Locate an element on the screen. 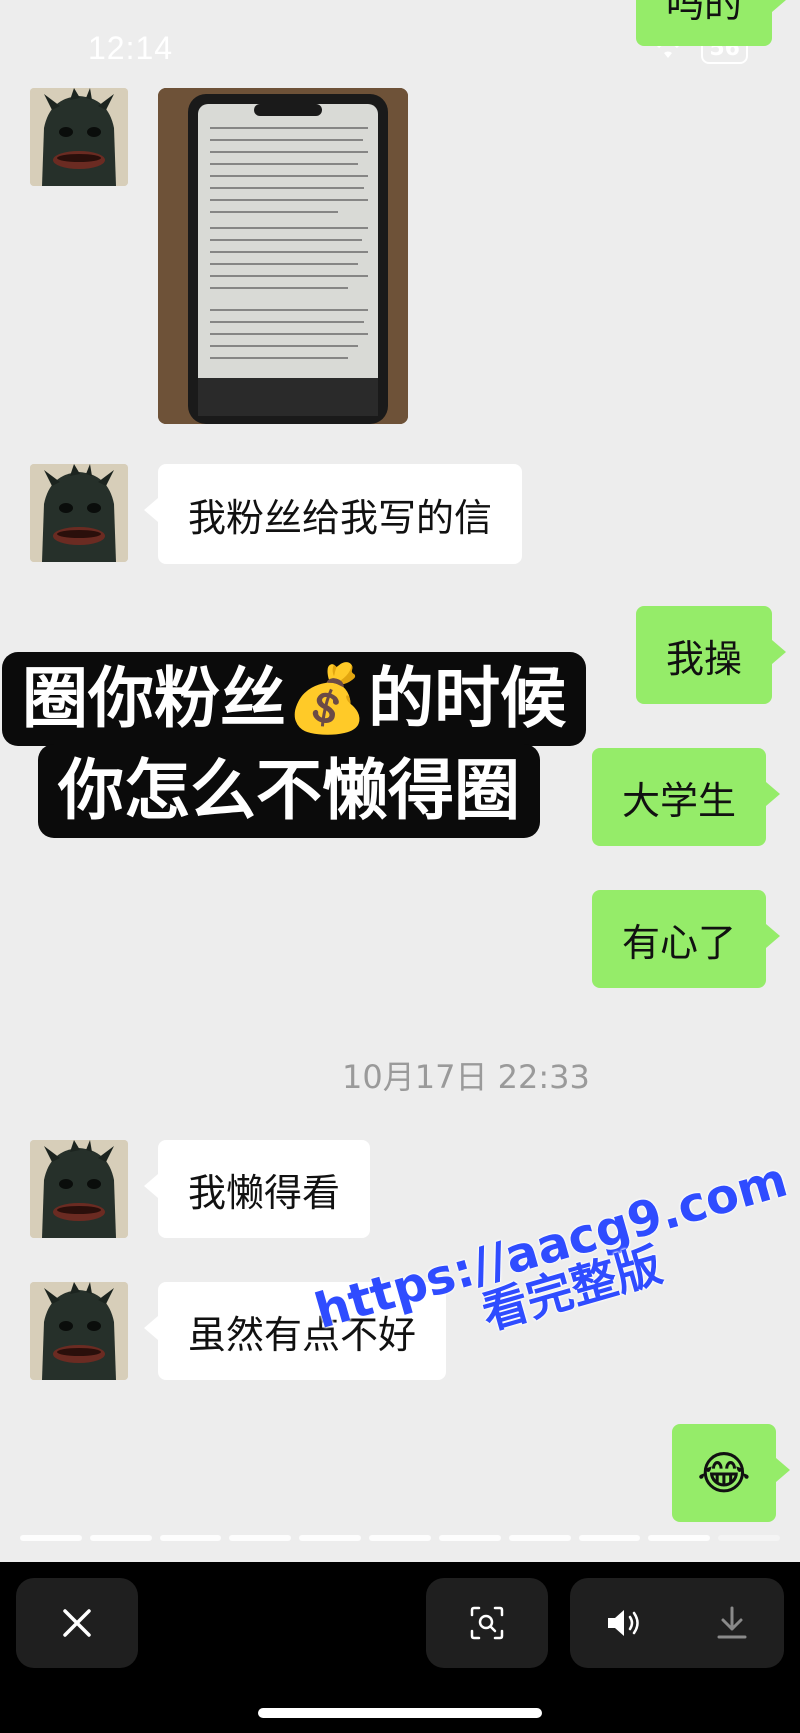  media-controls-group is located at coordinates (677, 1623).